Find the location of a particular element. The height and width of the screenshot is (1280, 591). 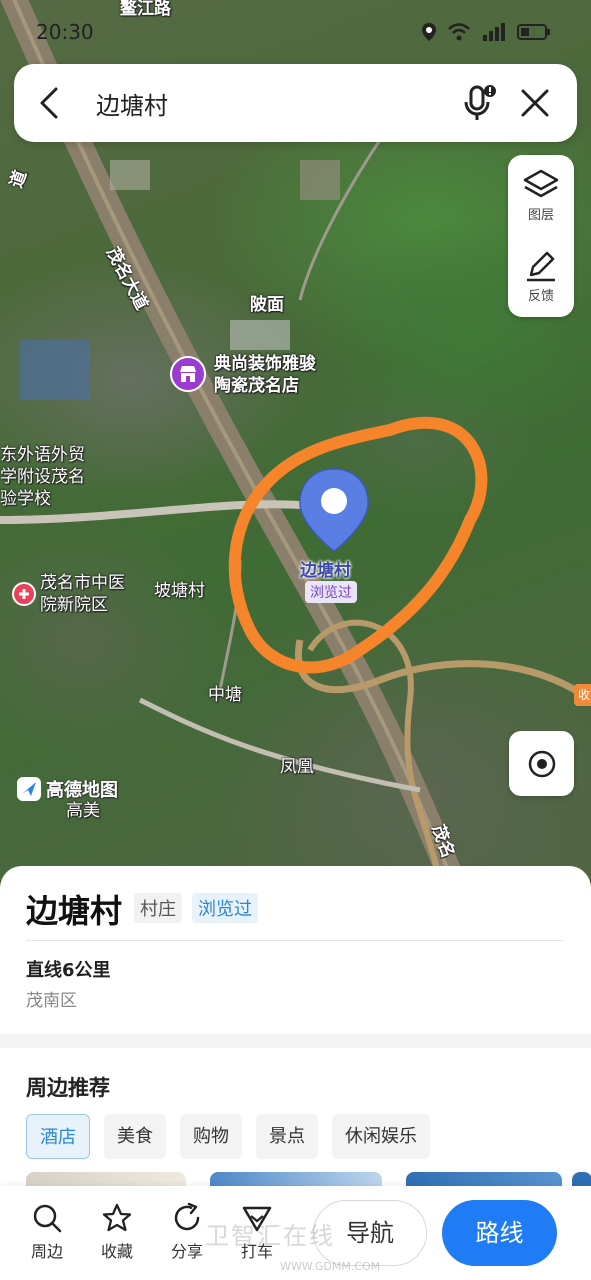

battery-icon is located at coordinates (533, 32).